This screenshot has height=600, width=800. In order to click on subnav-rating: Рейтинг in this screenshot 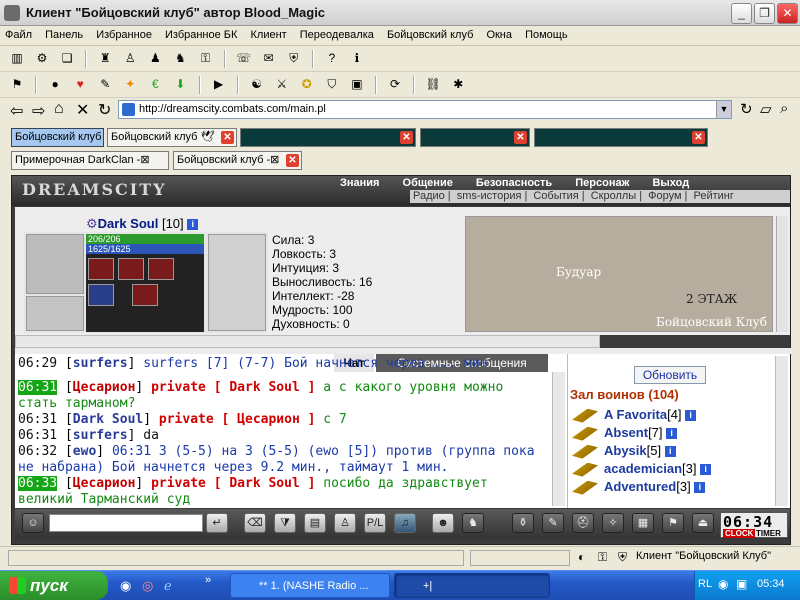, I will do `click(713, 196)`.